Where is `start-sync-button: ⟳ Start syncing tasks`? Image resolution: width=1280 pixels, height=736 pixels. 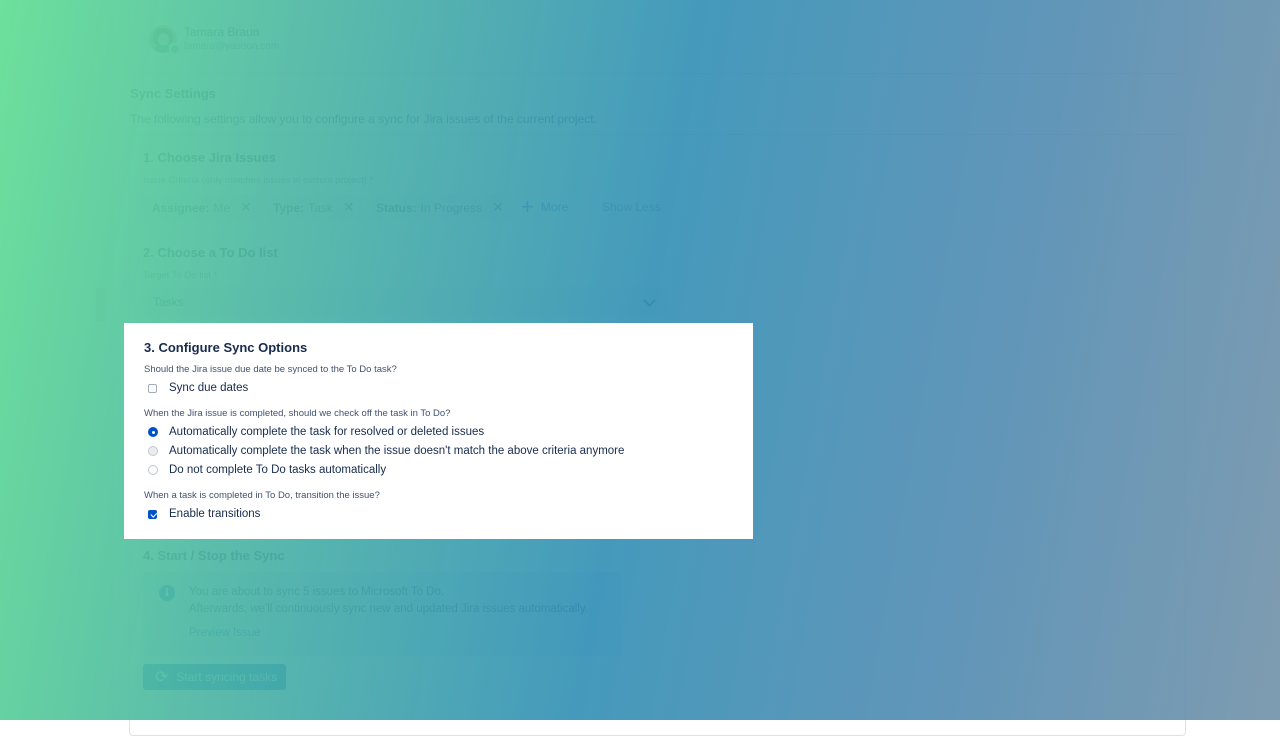 start-sync-button: ⟳ Start syncing tasks is located at coordinates (214, 677).